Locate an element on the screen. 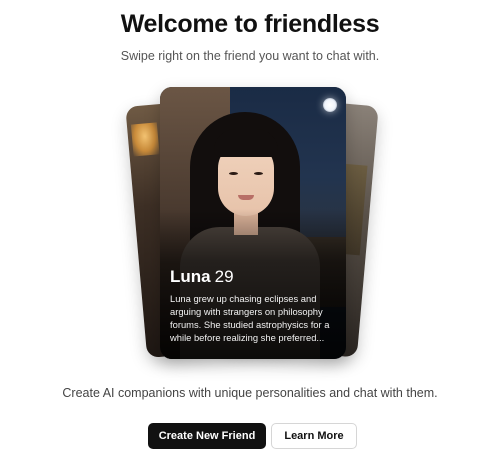 This screenshot has width=500, height=475. photo-fringe is located at coordinates (246, 143).